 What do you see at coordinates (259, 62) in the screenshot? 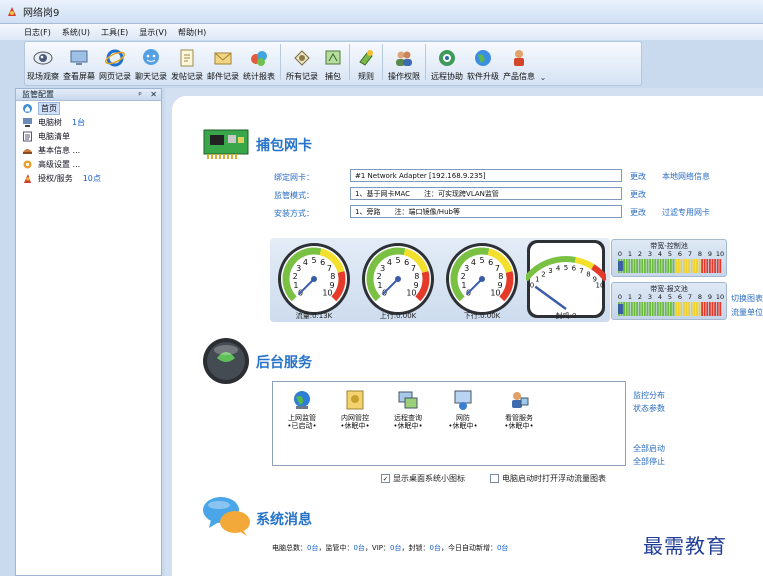
I see `toolbar-statistics-button: 统计报表` at bounding box center [259, 62].